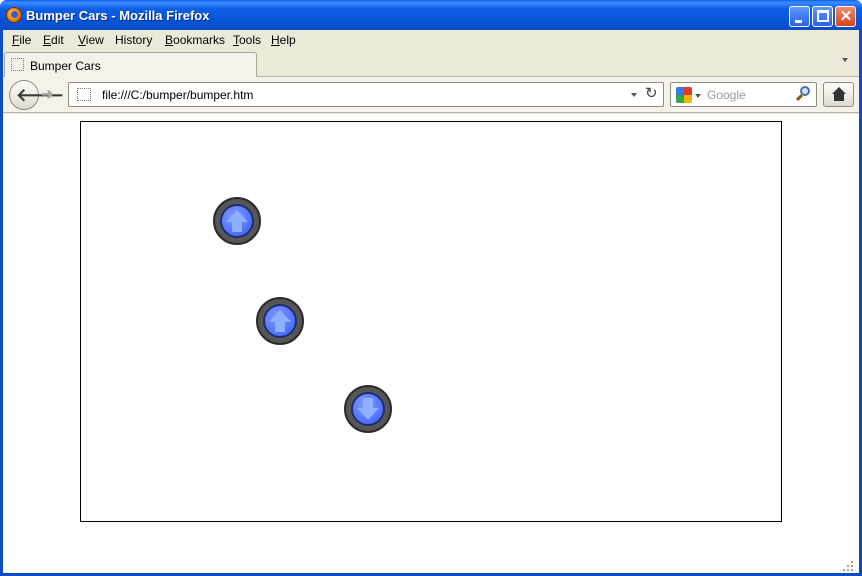 This screenshot has width=862, height=576. What do you see at coordinates (634, 95) in the screenshot?
I see `url-history-chevron-down-icon` at bounding box center [634, 95].